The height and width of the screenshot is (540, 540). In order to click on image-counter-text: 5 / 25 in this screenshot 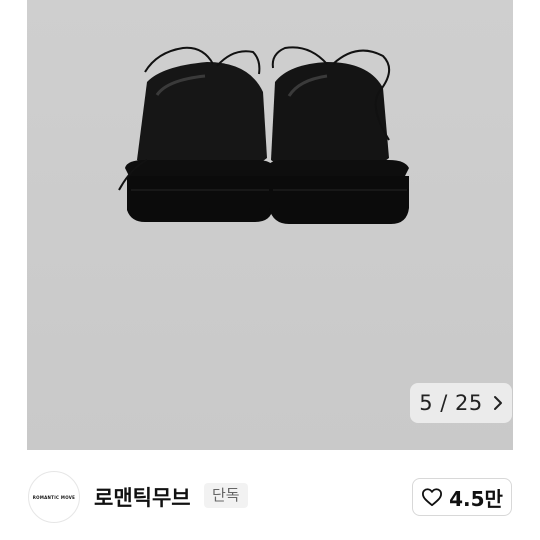, I will do `click(451, 403)`.